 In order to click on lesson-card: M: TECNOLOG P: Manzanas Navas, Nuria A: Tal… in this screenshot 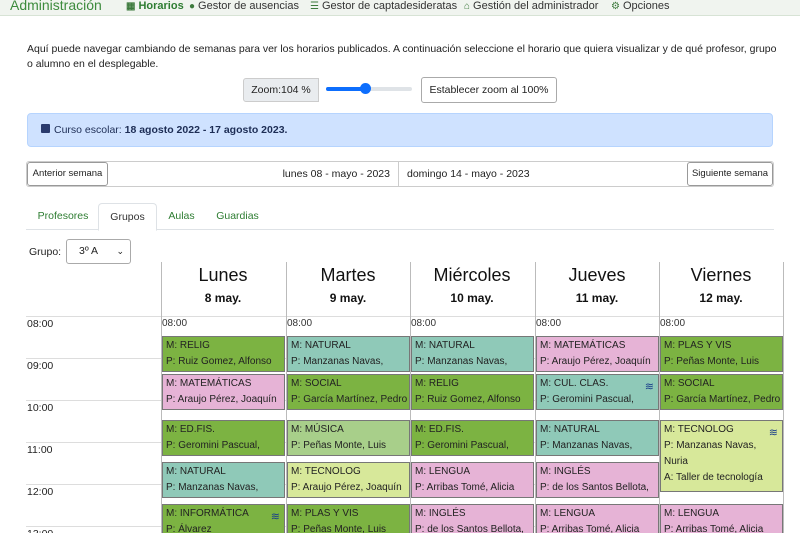, I will do `click(721, 456)`.